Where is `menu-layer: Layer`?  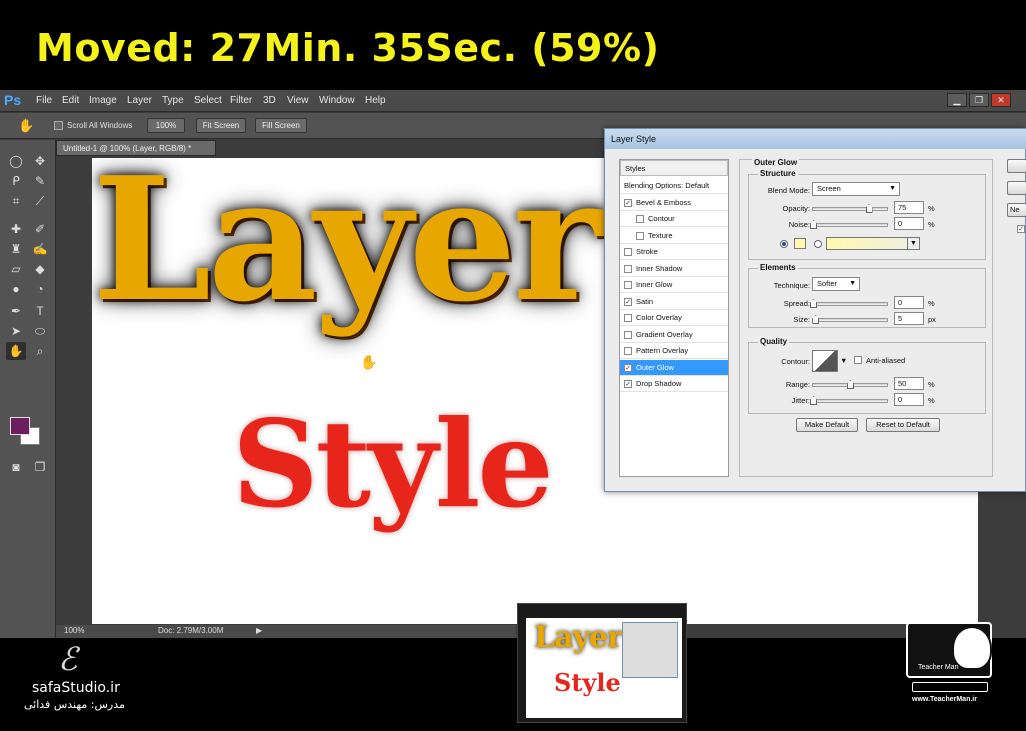
menu-layer: Layer is located at coordinates (139, 100).